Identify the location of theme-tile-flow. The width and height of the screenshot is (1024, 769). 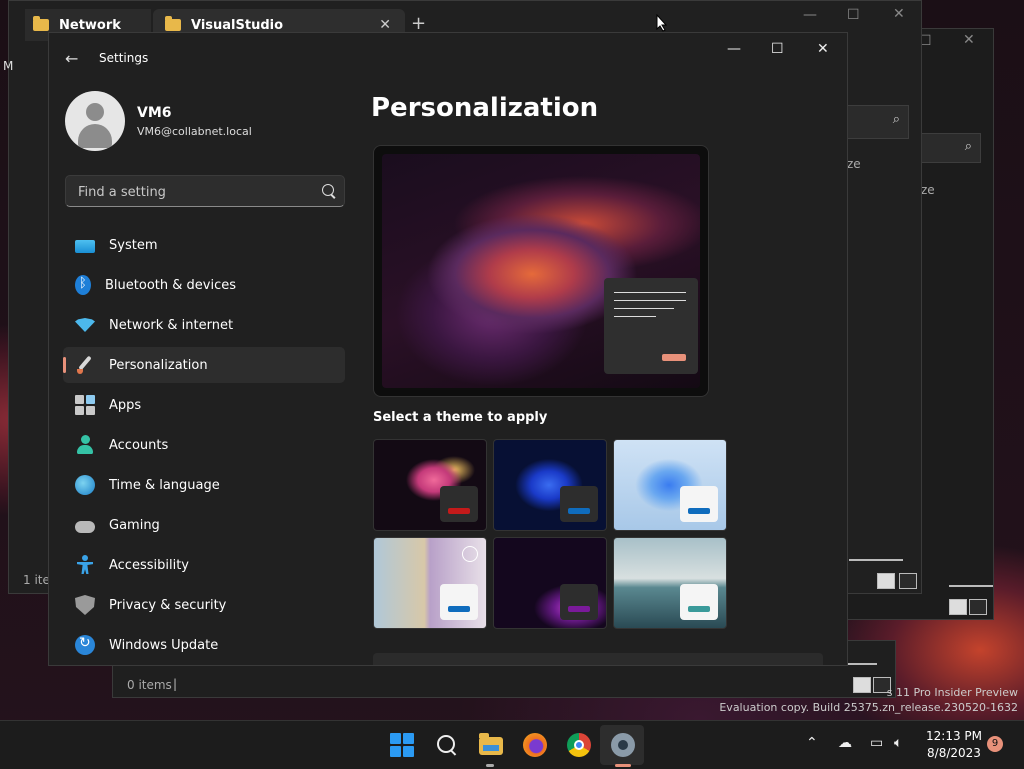
(670, 583).